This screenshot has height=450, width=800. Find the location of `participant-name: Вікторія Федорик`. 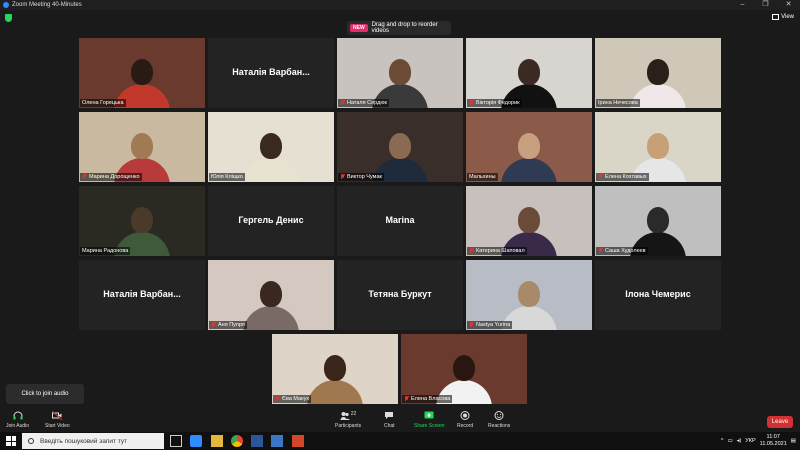

participant-name: Вікторія Федорик is located at coordinates (498, 103).